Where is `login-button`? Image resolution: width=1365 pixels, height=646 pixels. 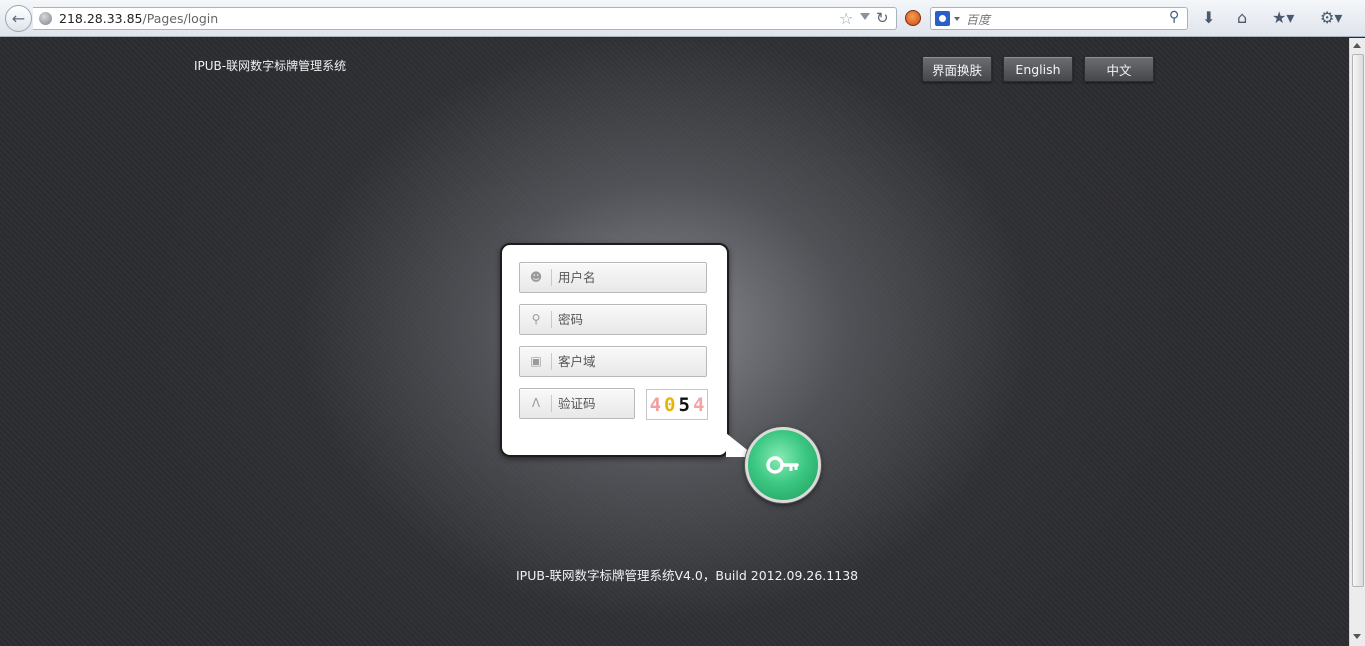 login-button is located at coordinates (783, 465).